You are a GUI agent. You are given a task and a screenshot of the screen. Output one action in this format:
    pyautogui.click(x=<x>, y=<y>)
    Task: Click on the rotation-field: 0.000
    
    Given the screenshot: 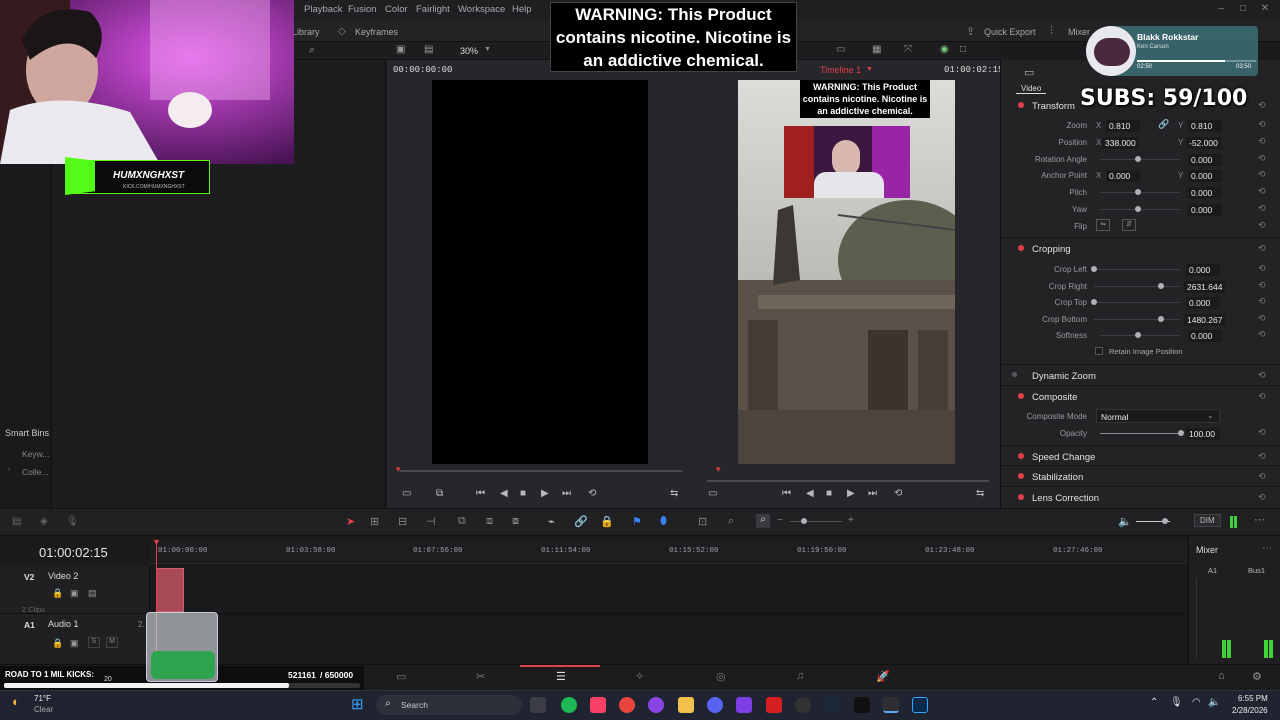 What is the action you would take?
    pyautogui.click(x=1205, y=160)
    